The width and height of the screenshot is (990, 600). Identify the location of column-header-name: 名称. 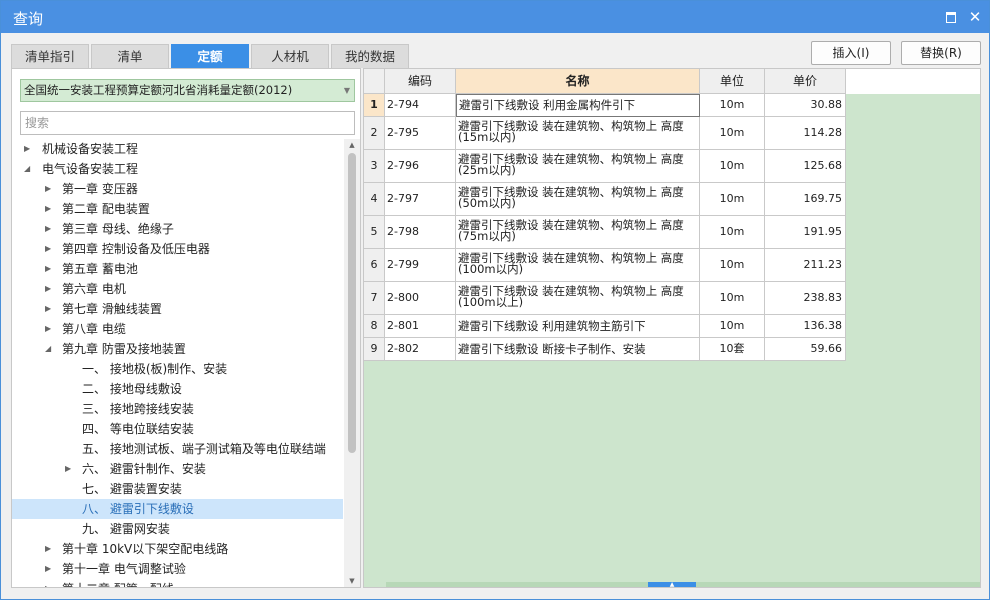
(578, 81).